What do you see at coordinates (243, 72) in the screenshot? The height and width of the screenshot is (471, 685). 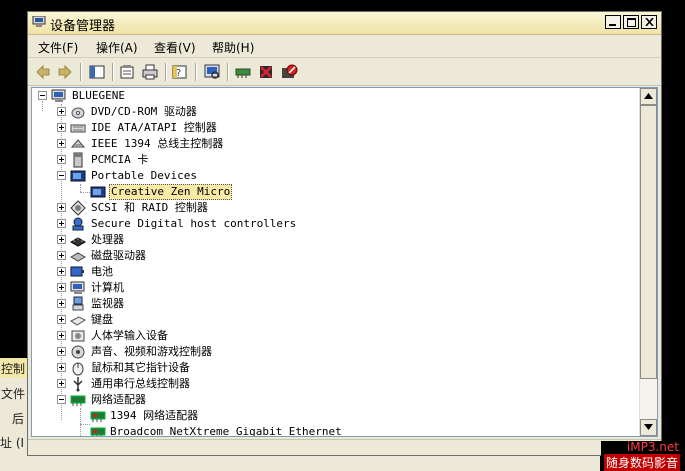 I see `update-driver-icon` at bounding box center [243, 72].